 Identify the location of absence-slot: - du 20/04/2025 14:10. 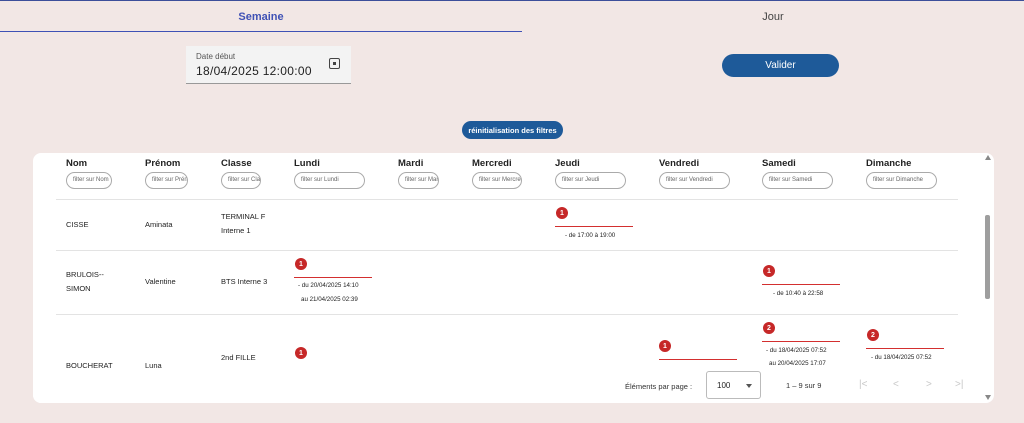
(328, 285).